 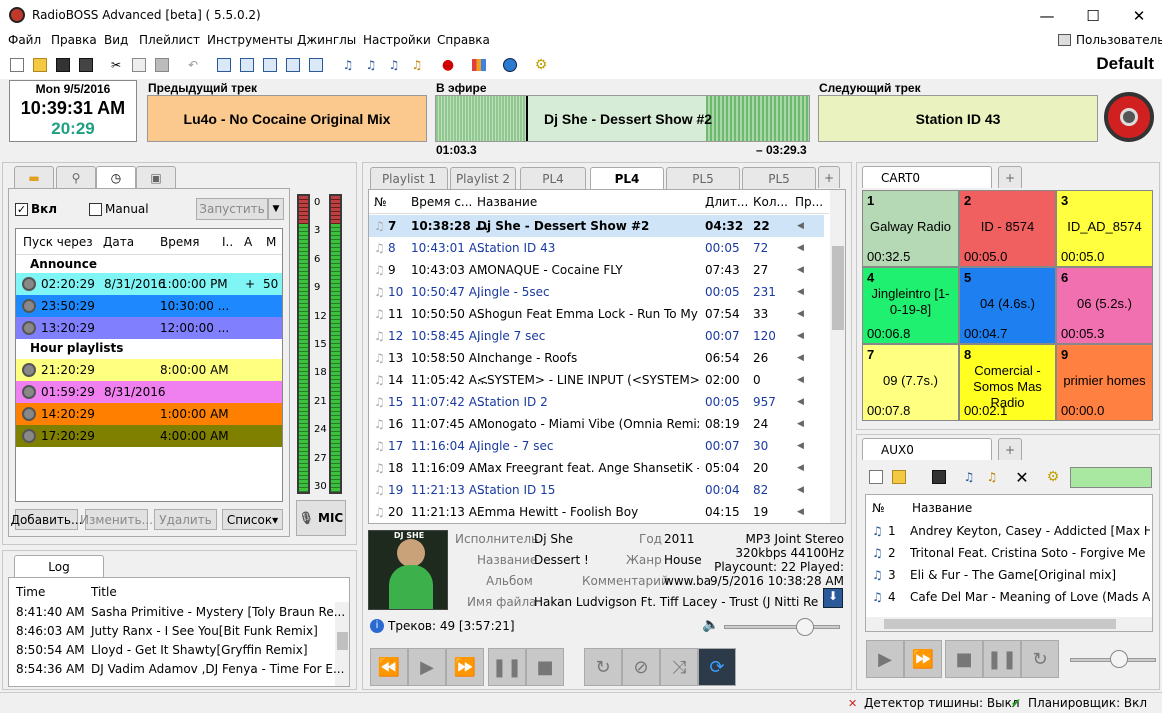 I want to click on aux-next-button: ⏩, so click(x=923, y=659).